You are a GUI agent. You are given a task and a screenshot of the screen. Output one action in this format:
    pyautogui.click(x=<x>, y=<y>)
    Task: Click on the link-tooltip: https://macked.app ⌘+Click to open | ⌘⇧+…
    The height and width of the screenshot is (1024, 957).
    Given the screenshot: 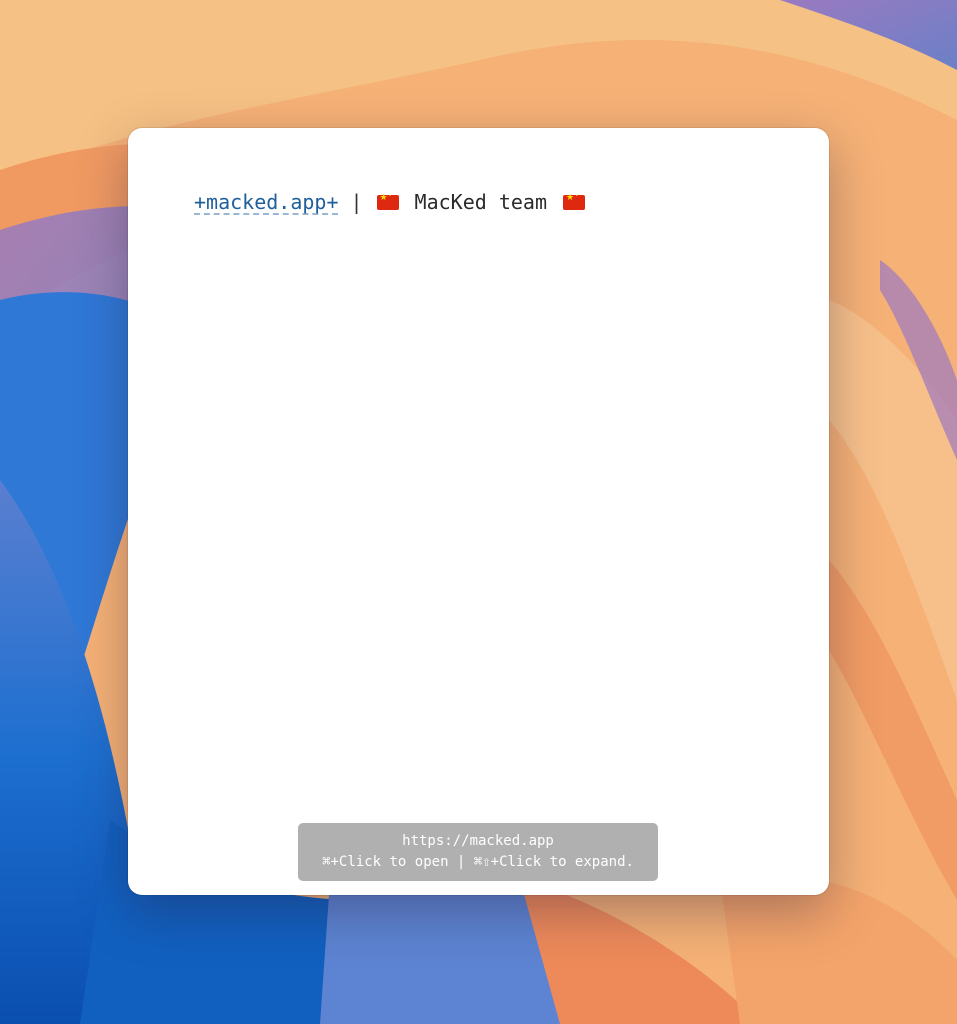 What is the action you would take?
    pyautogui.click(x=478, y=852)
    